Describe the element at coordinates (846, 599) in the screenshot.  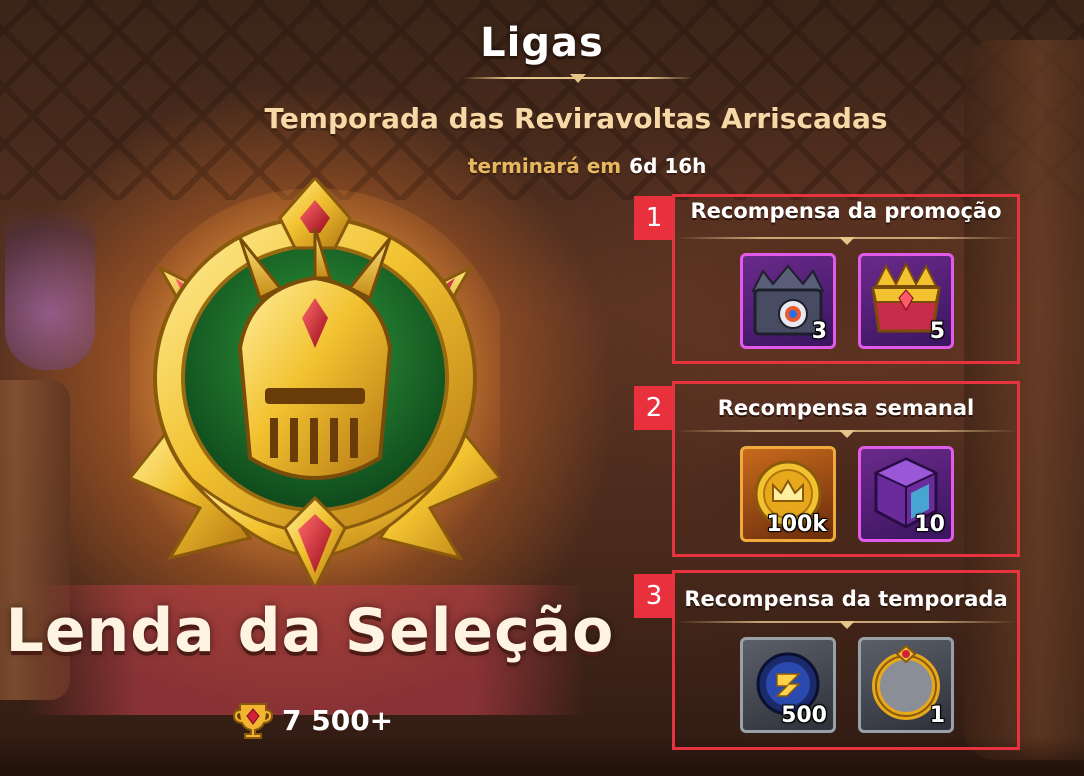
I see `season-reward-title: Recompensa da temporada` at that location.